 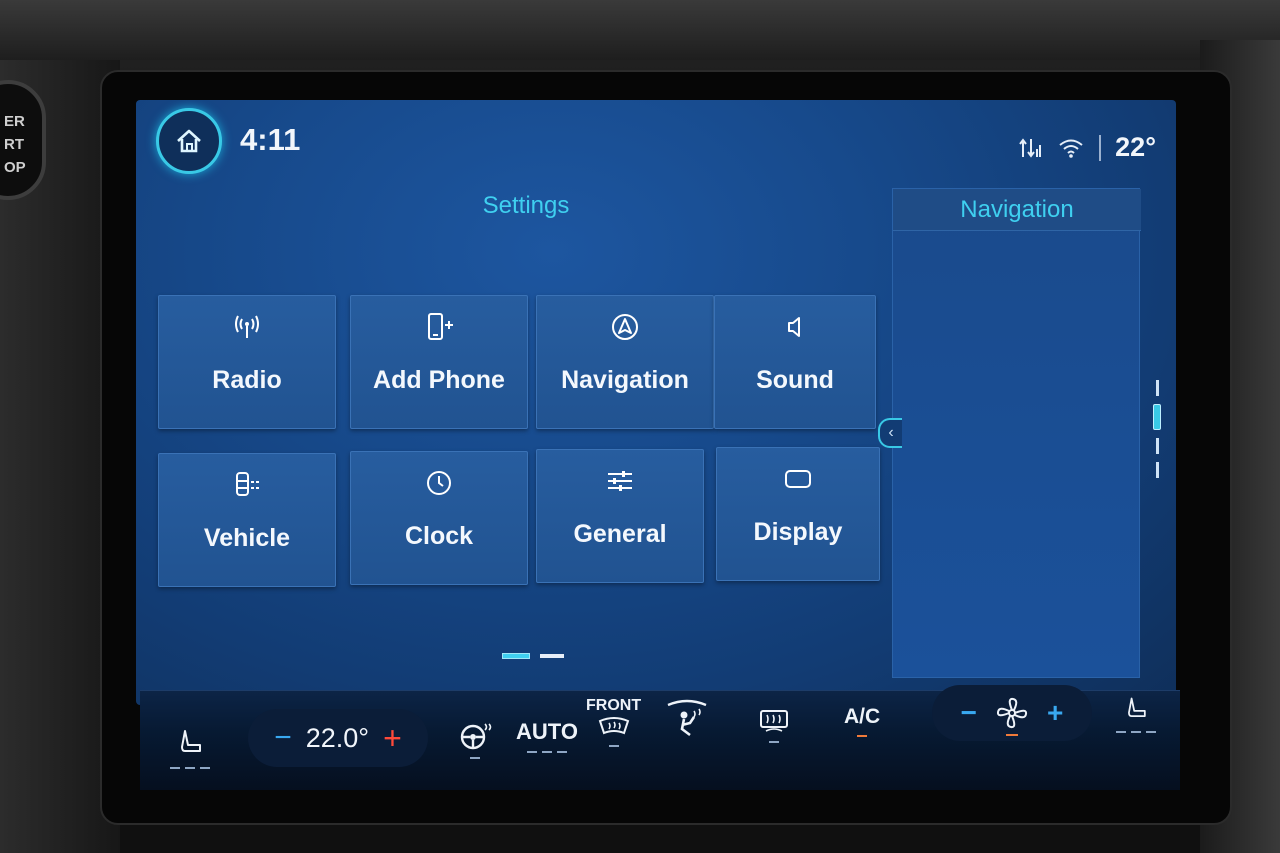 What do you see at coordinates (862, 716) in the screenshot?
I see `ac-label: A/C` at bounding box center [862, 716].